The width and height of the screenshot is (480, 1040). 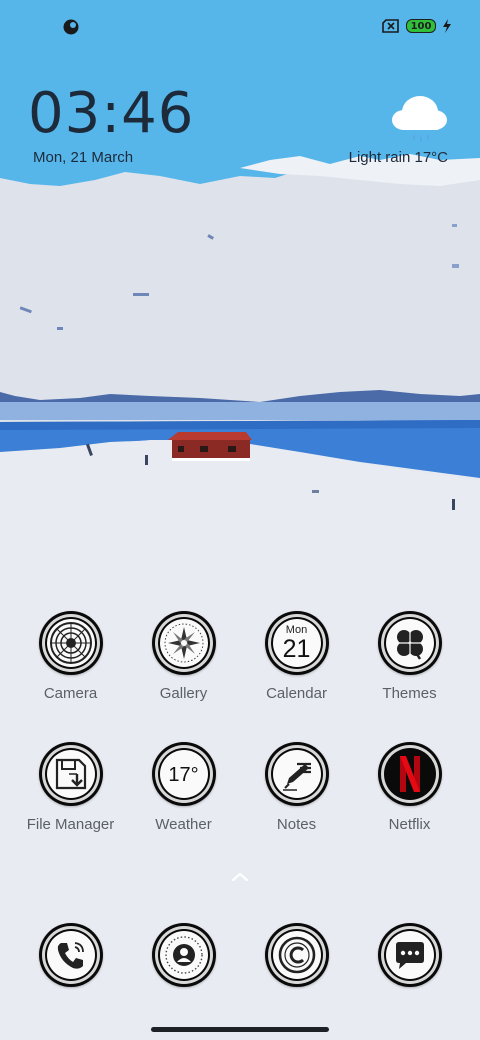 I want to click on dock-messages, so click(x=409, y=955).